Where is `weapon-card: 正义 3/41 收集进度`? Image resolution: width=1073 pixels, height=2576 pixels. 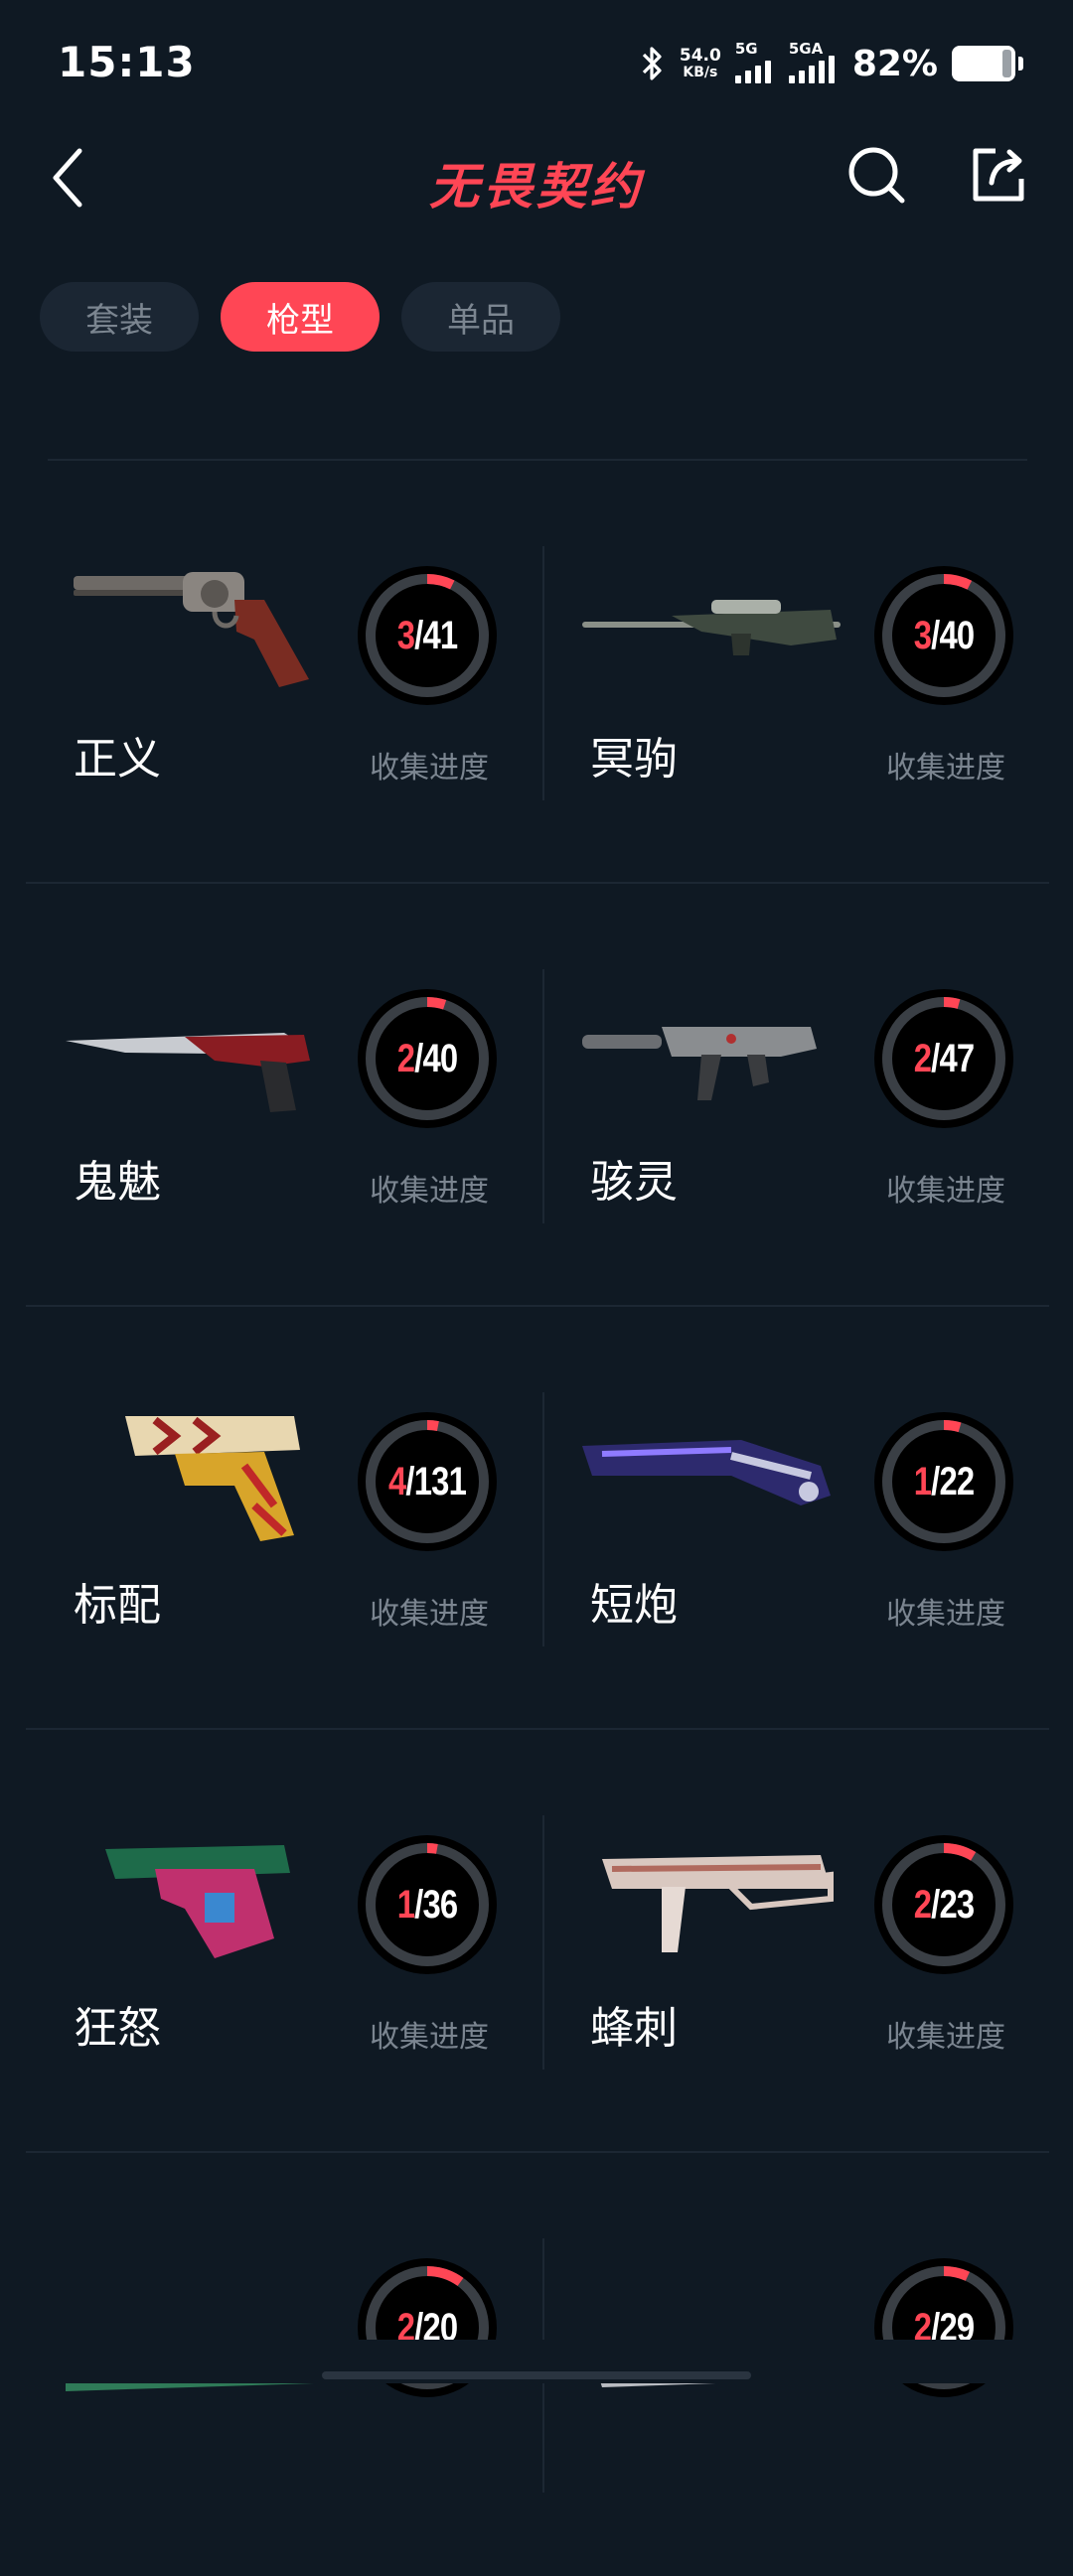
weapon-card: 正义 3/41 收集进度 is located at coordinates (281, 673).